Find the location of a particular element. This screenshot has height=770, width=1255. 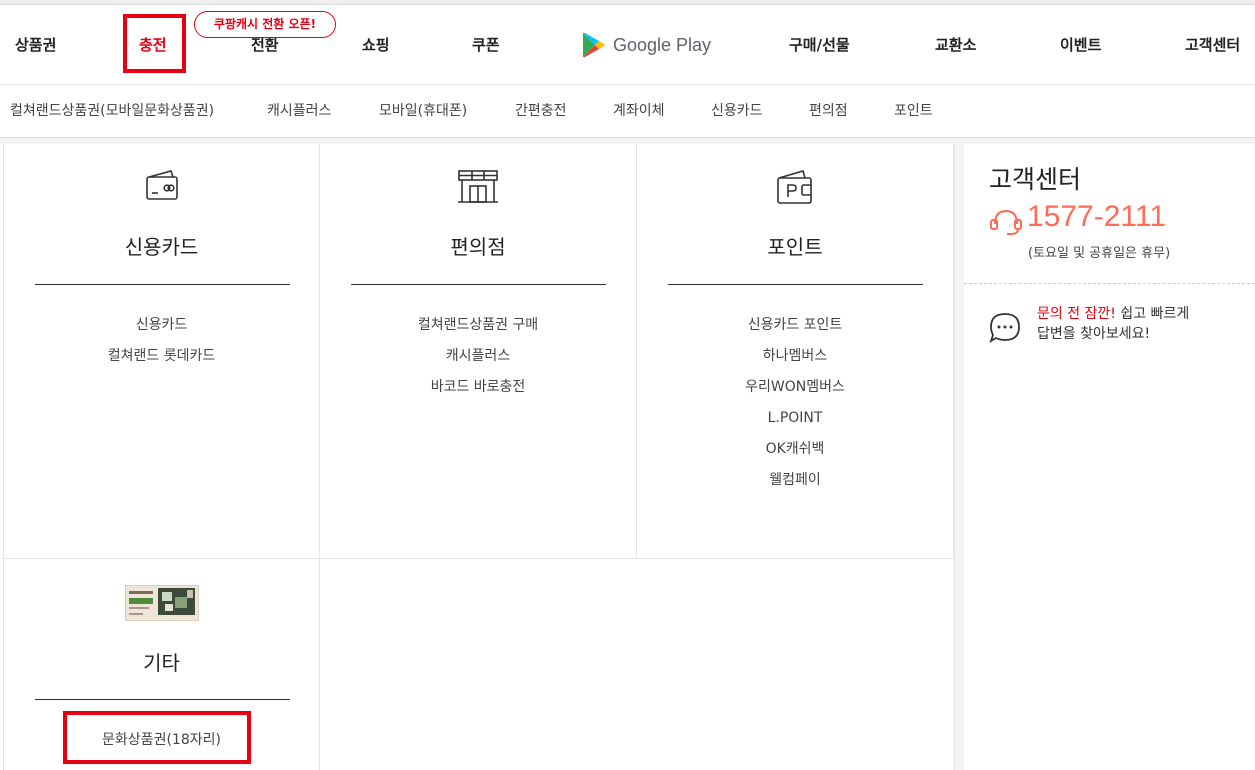

category-title: 기타 is located at coordinates (161, 663).